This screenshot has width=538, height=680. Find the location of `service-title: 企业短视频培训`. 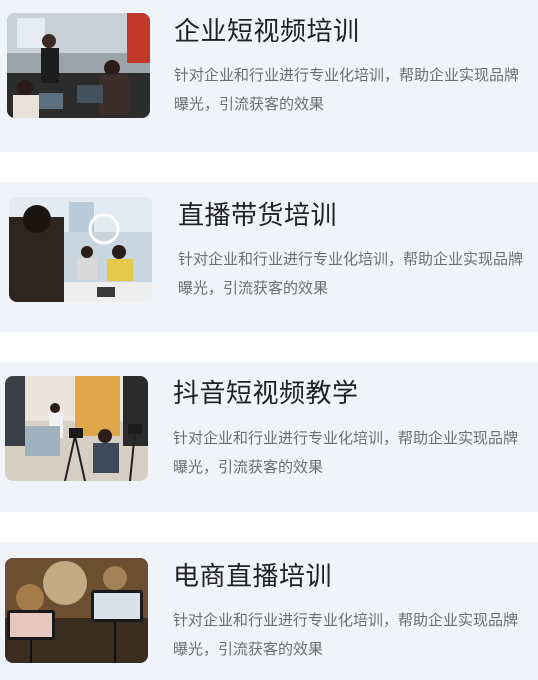

service-title: 企业短视频培训 is located at coordinates (267, 32).